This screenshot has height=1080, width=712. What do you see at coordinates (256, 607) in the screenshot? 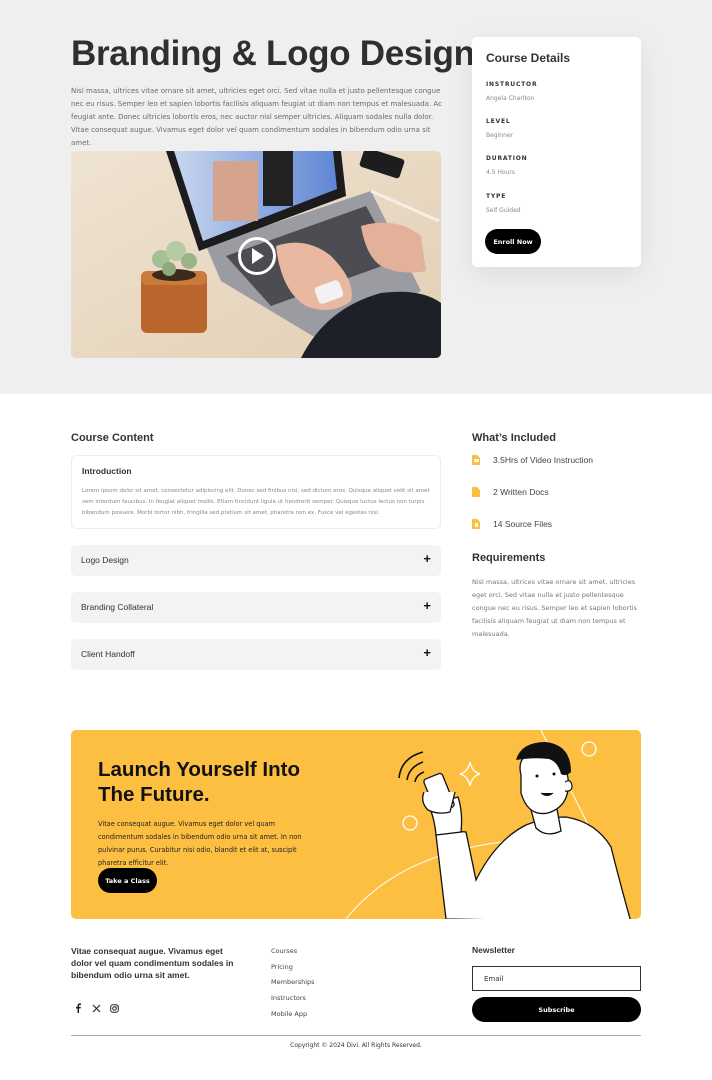
I see `accordion-branding-collateral: Branding Collateral +` at bounding box center [256, 607].